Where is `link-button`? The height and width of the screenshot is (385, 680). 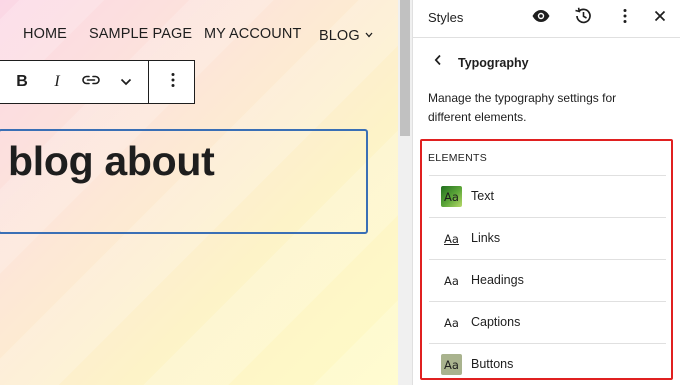
link-button is located at coordinates (91, 82).